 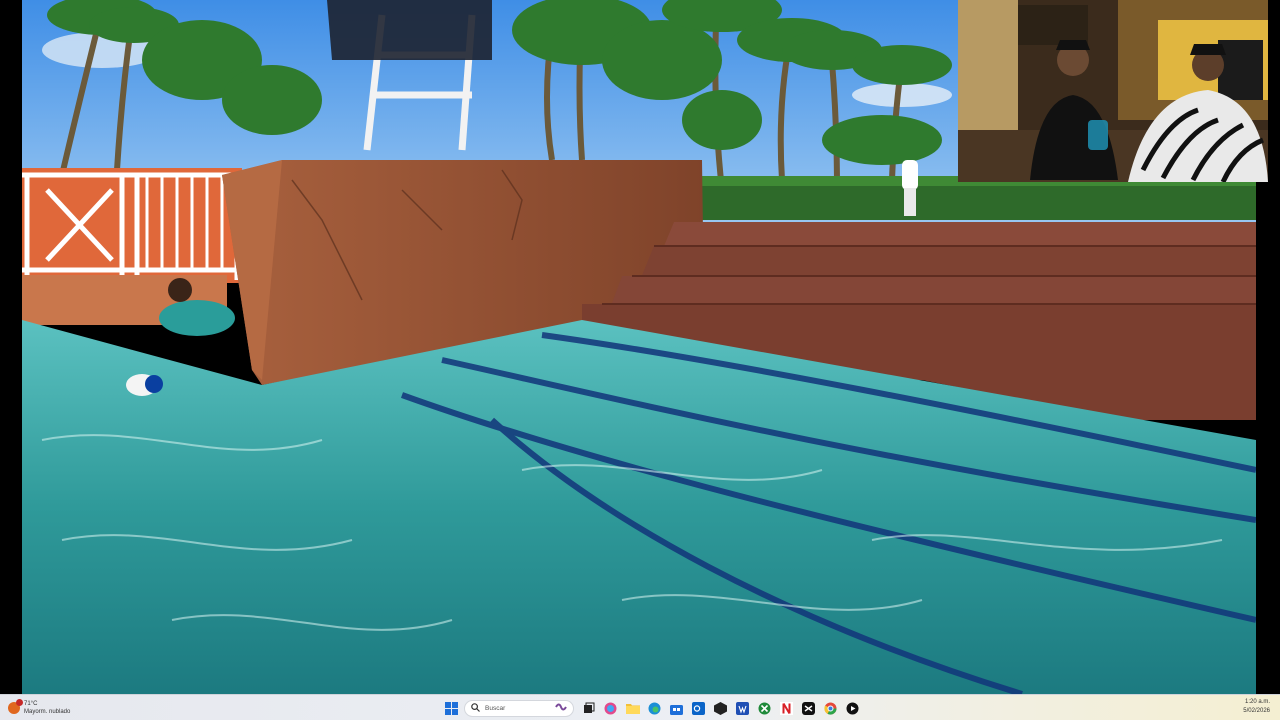 I want to click on weather-condition: Mayorm. nublado, so click(x=47, y=712).